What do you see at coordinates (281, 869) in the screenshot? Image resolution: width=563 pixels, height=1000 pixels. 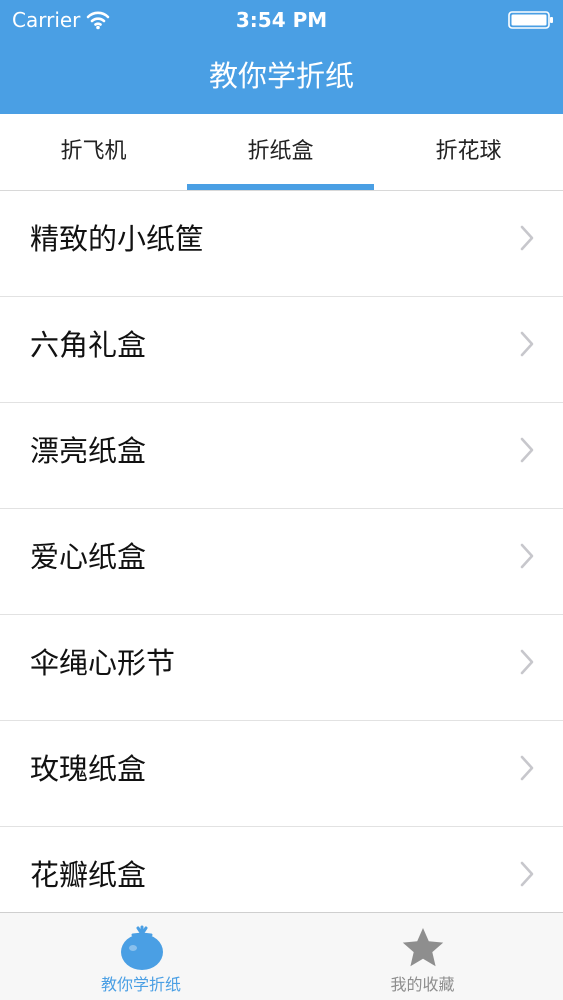 I see `list-item: 花瓣纸盒` at bounding box center [281, 869].